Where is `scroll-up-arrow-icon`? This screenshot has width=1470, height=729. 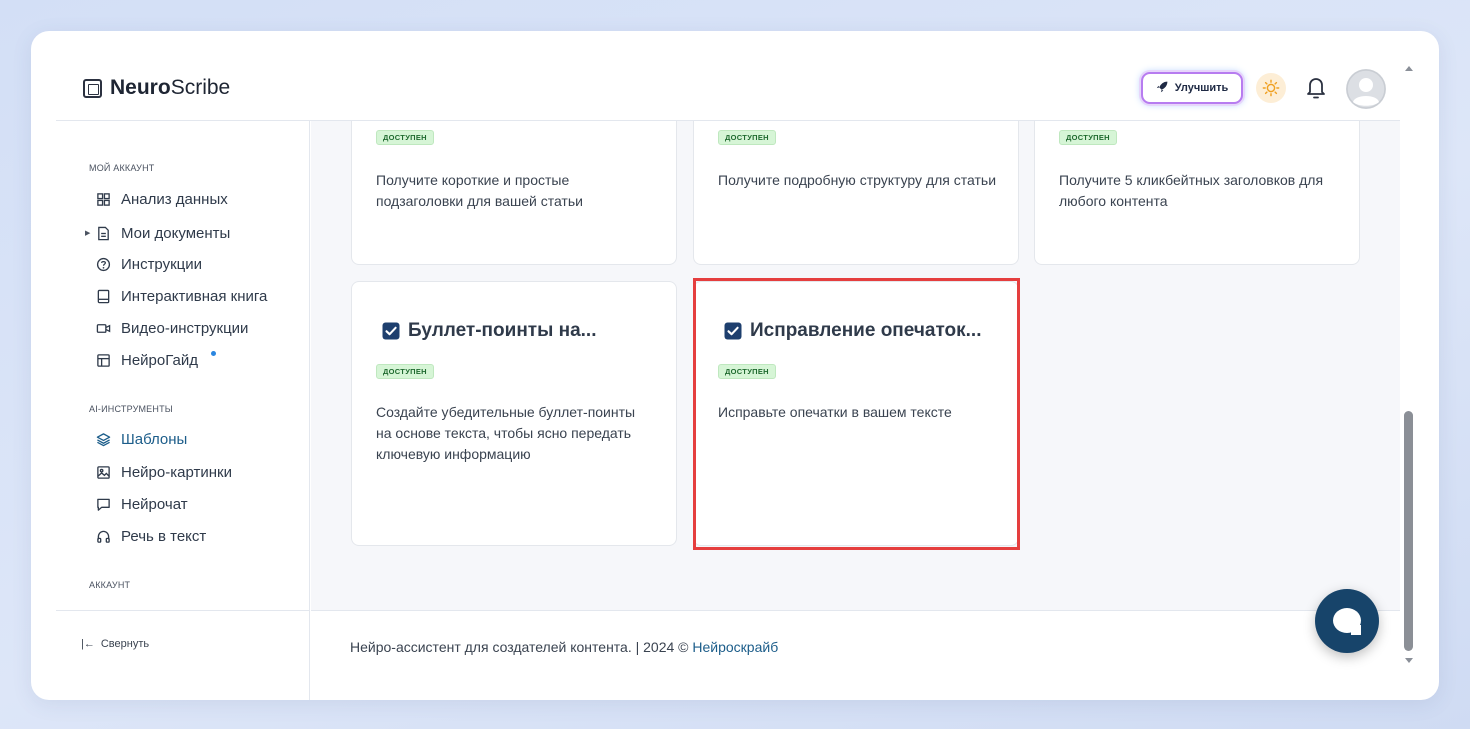
scroll-up-arrow-icon is located at coordinates (1409, 68).